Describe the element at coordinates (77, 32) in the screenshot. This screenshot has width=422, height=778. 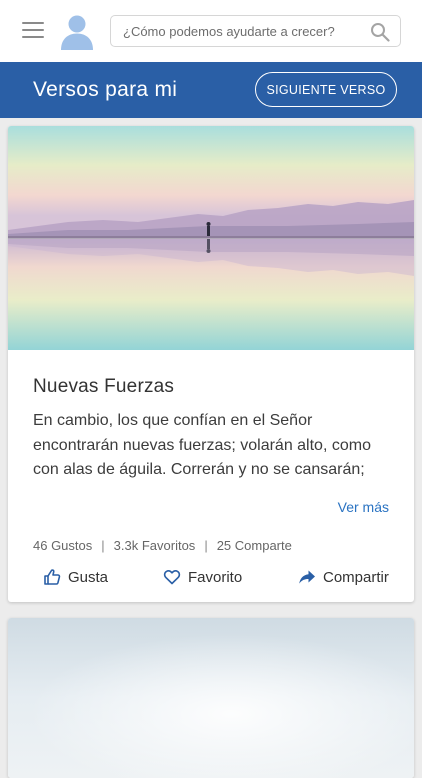
I see `avatar-icon` at that location.